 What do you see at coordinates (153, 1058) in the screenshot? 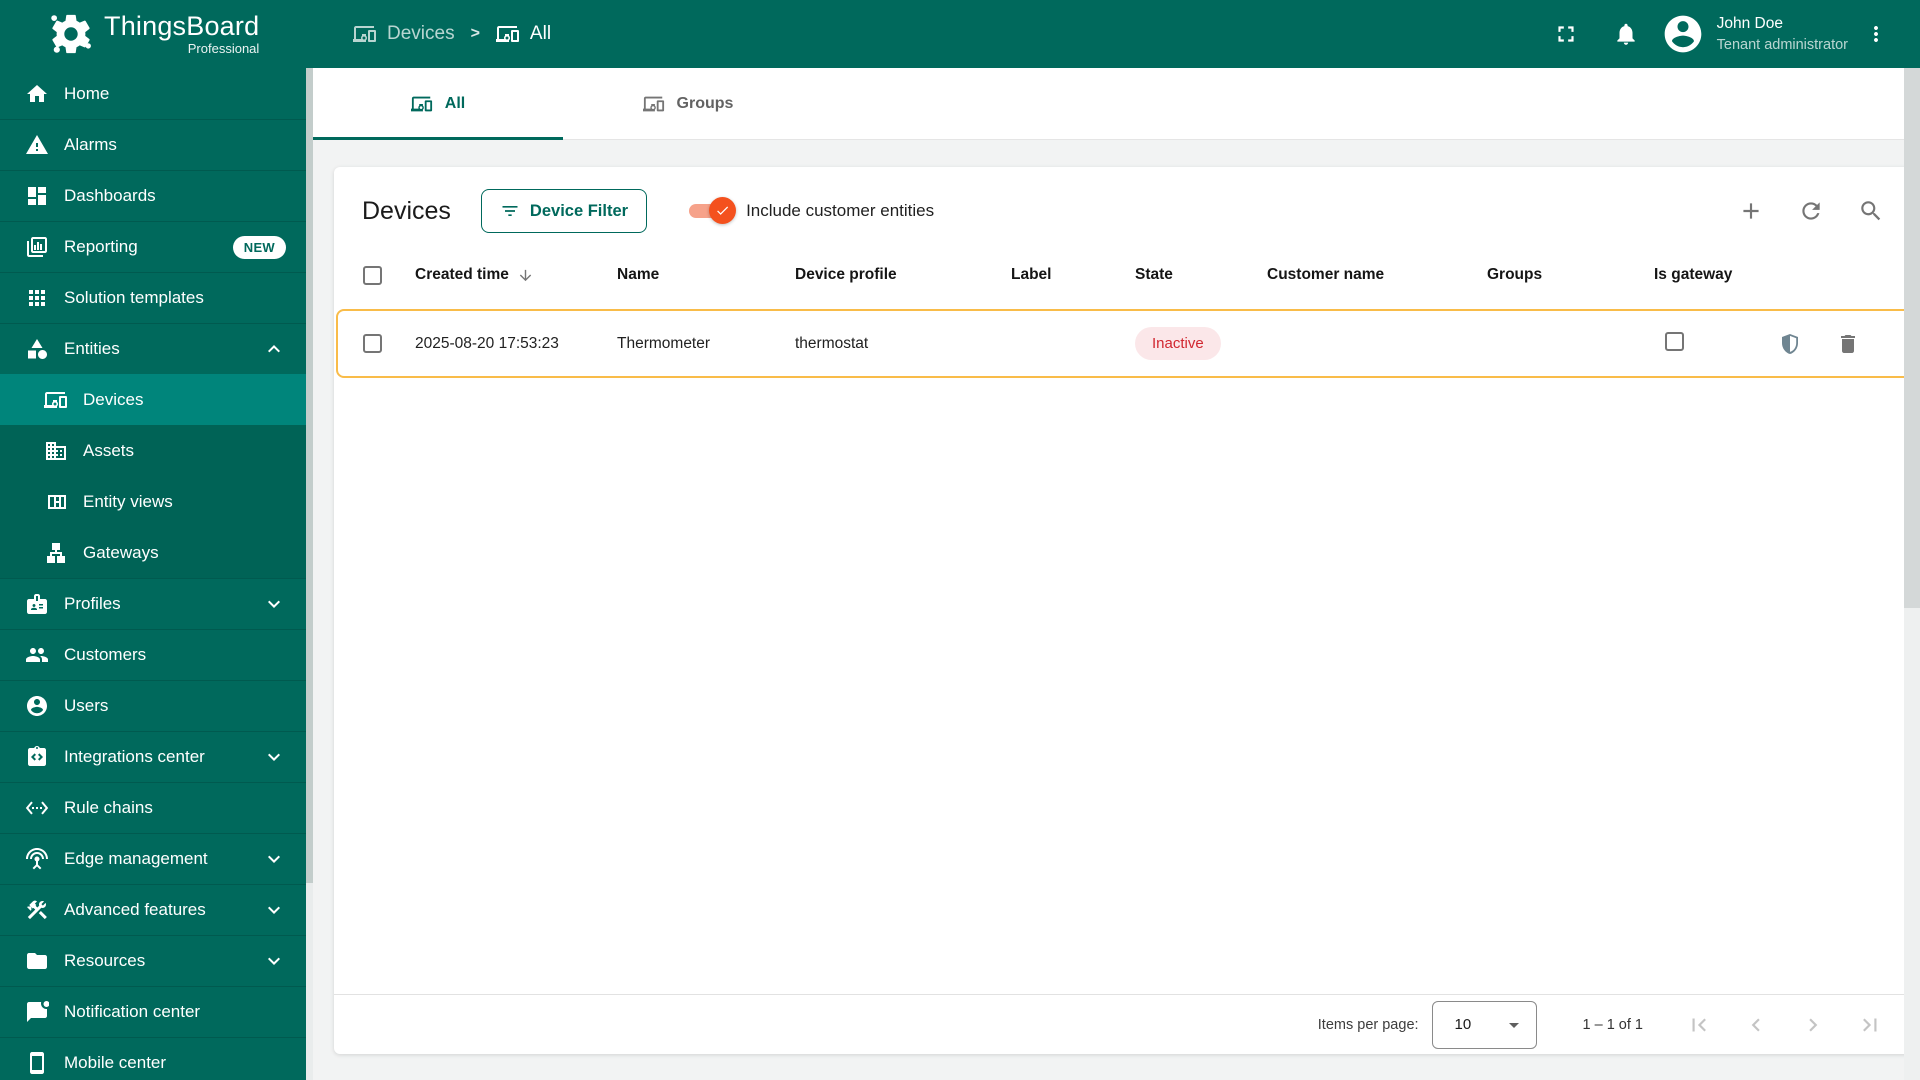
I see `sidebar-item-mobile-center: Mobile center` at bounding box center [153, 1058].